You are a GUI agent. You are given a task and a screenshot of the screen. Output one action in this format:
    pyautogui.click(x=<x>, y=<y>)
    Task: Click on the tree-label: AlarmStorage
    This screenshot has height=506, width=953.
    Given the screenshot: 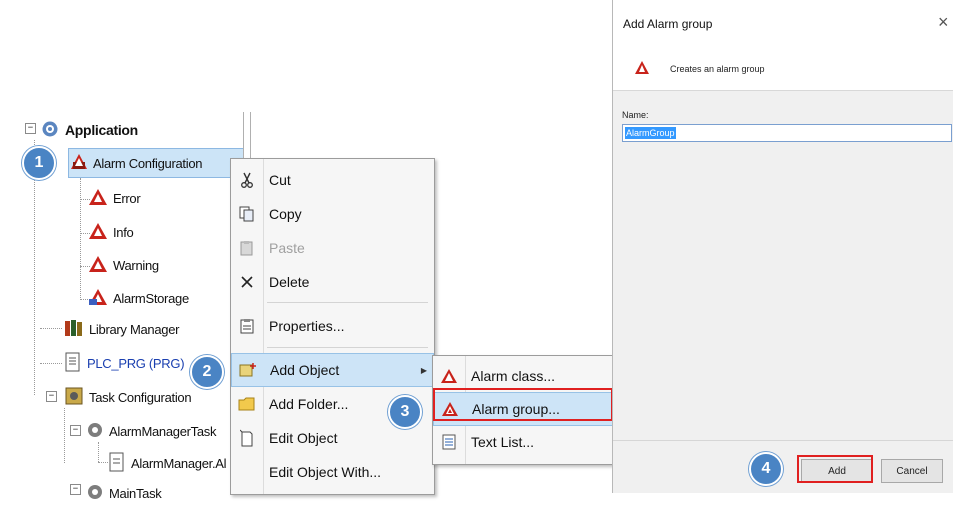 What is the action you would take?
    pyautogui.click(x=151, y=298)
    